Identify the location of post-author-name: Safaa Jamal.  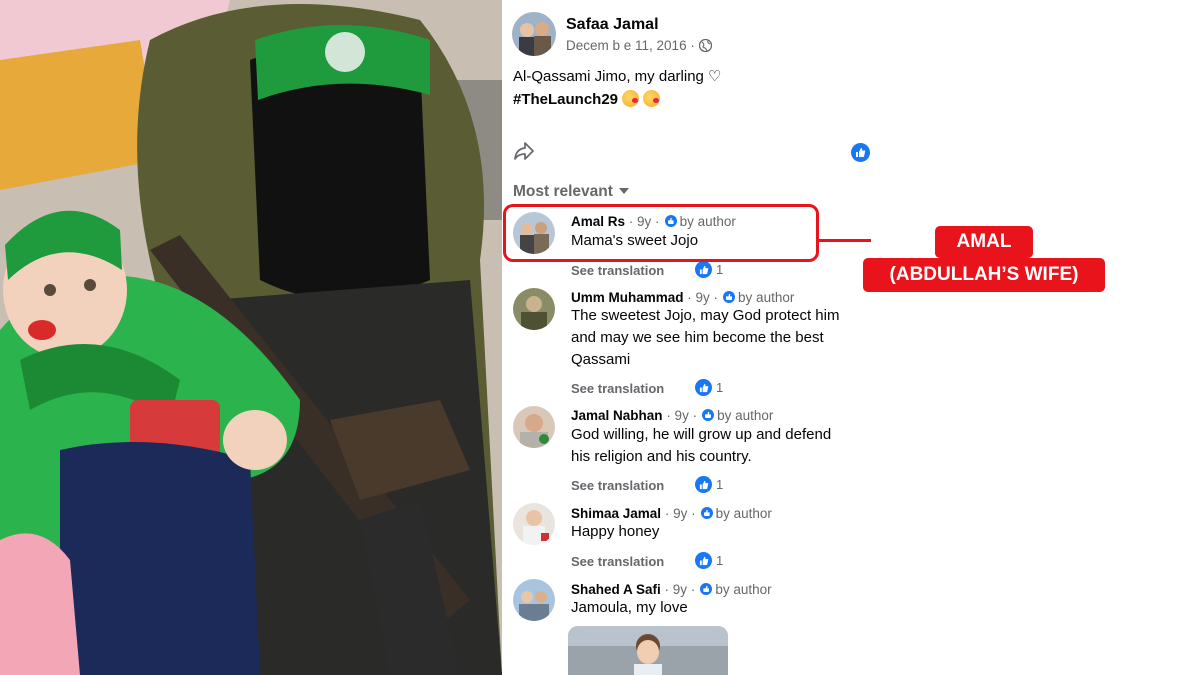
(612, 25).